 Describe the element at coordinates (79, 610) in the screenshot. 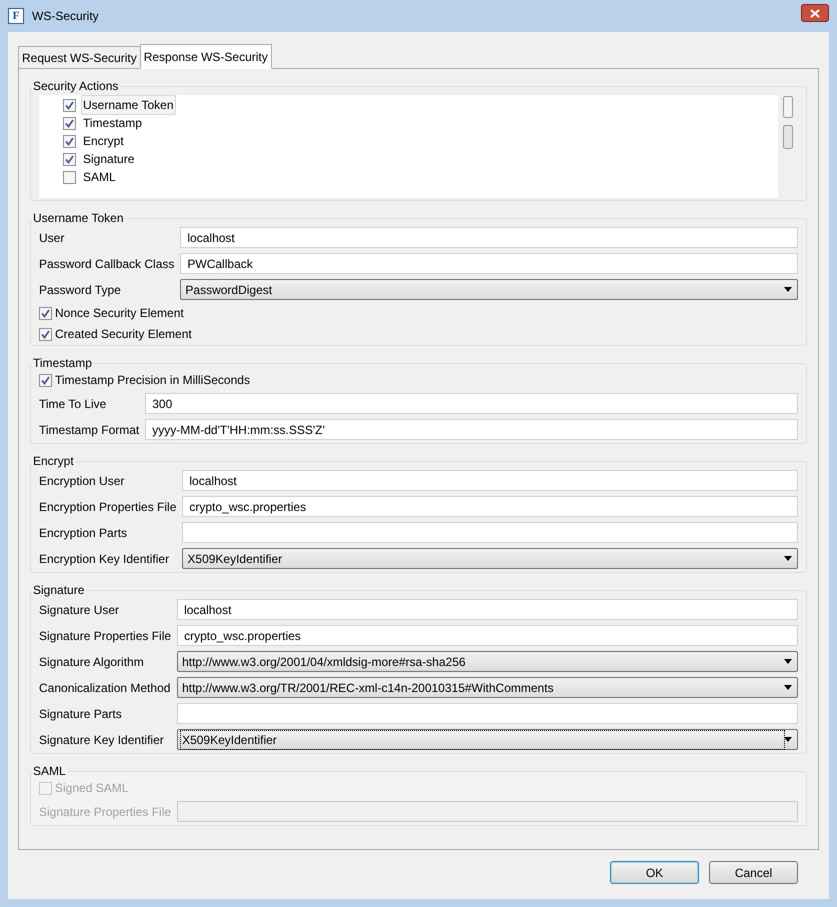

I see `field-label: Signature User` at that location.